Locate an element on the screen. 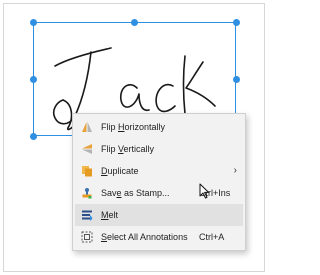  resize-handle-top-center is located at coordinates (134, 22).